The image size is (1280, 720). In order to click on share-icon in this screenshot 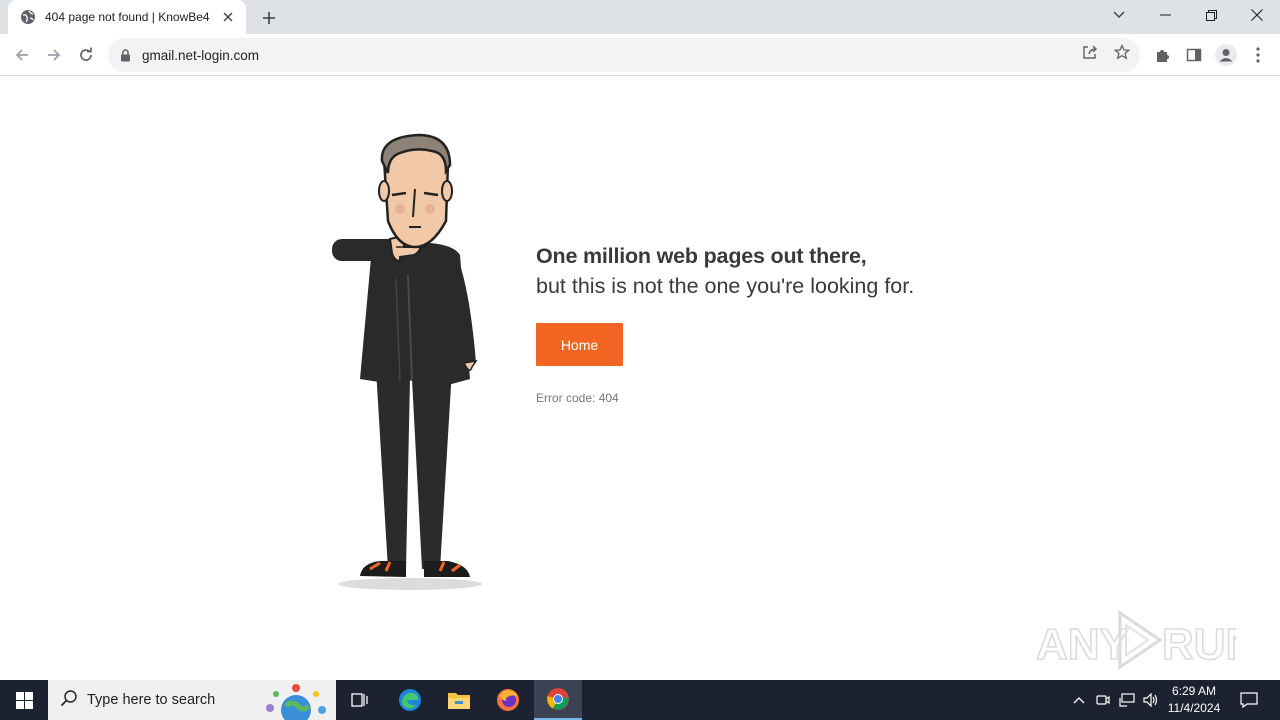, I will do `click(1090, 52)`.